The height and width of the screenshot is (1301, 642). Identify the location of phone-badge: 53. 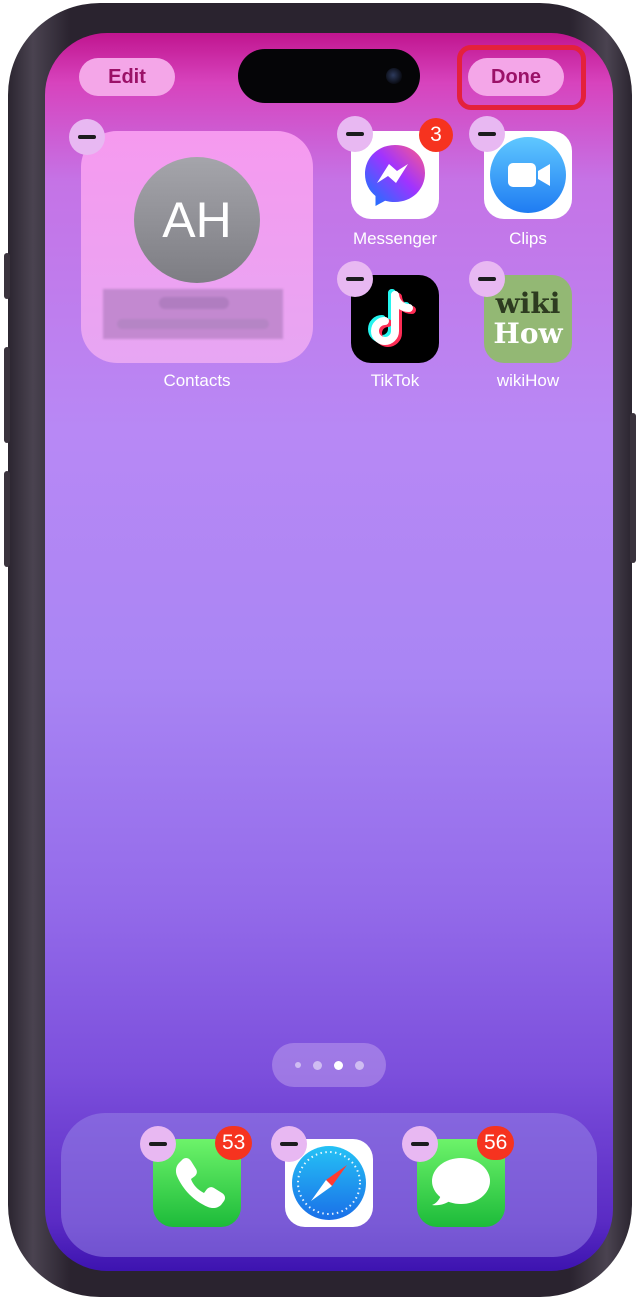
(234, 1143).